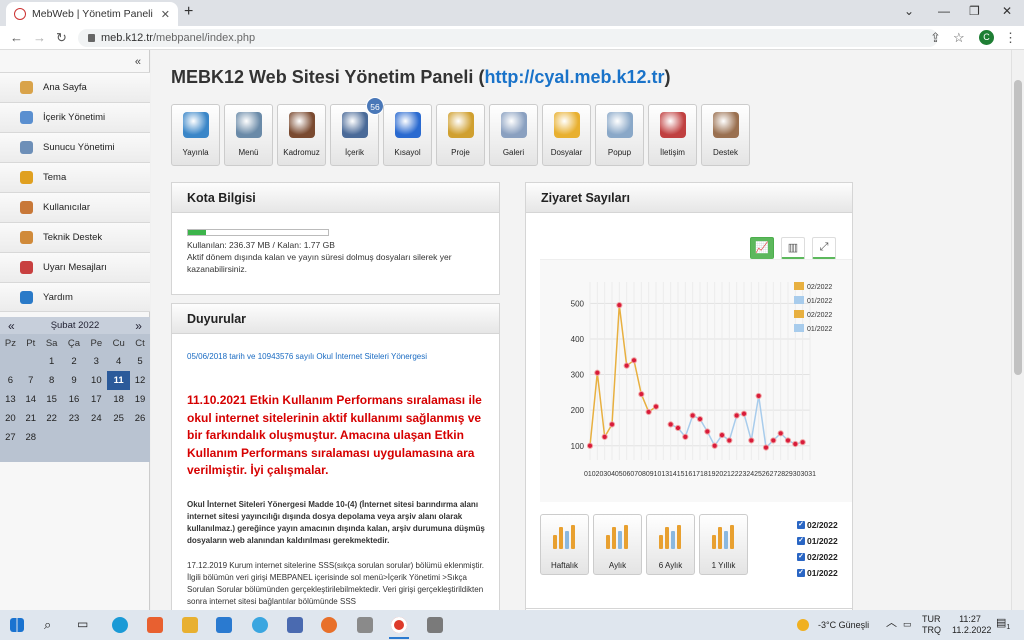 This screenshot has height=640, width=1024. Describe the element at coordinates (39, 37) in the screenshot. I see `forward-icon: →` at that location.